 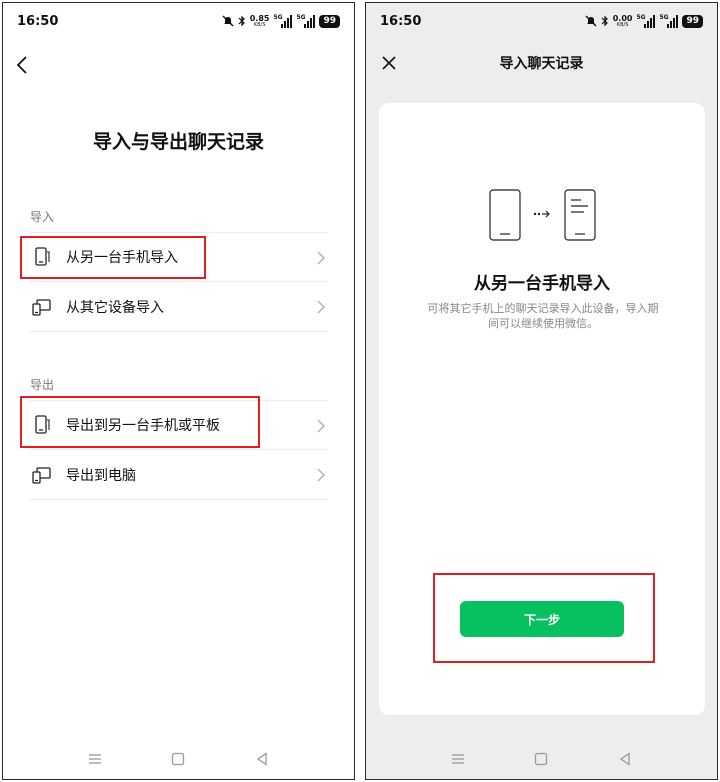 I want to click on page-title: 导入与导出聊天记录, so click(x=178, y=142).